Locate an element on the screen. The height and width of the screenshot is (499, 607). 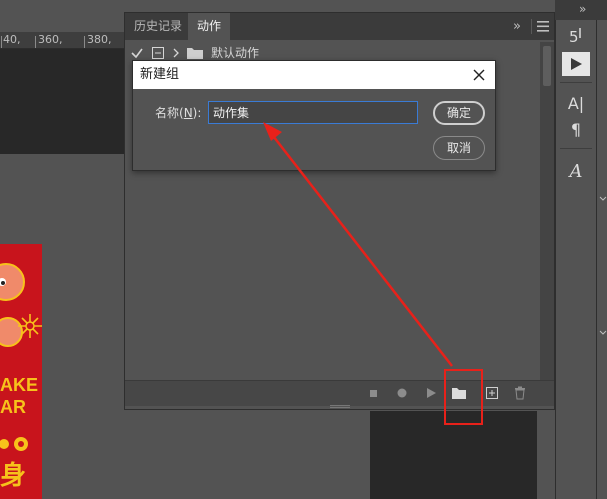
name-label-tail: ): is located at coordinates (197, 113).